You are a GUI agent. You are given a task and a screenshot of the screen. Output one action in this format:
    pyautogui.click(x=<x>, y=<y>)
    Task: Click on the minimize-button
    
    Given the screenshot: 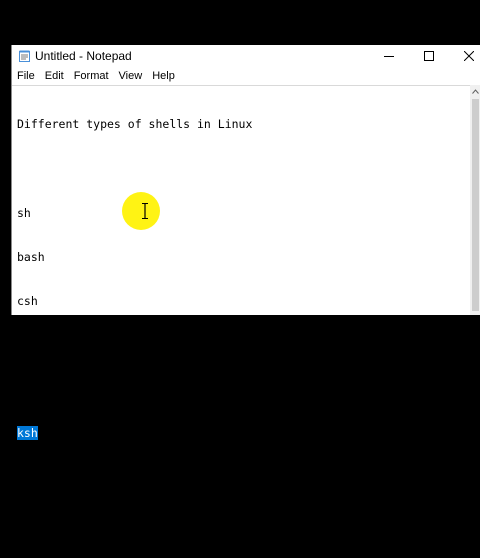 What is the action you would take?
    pyautogui.click(x=389, y=56)
    